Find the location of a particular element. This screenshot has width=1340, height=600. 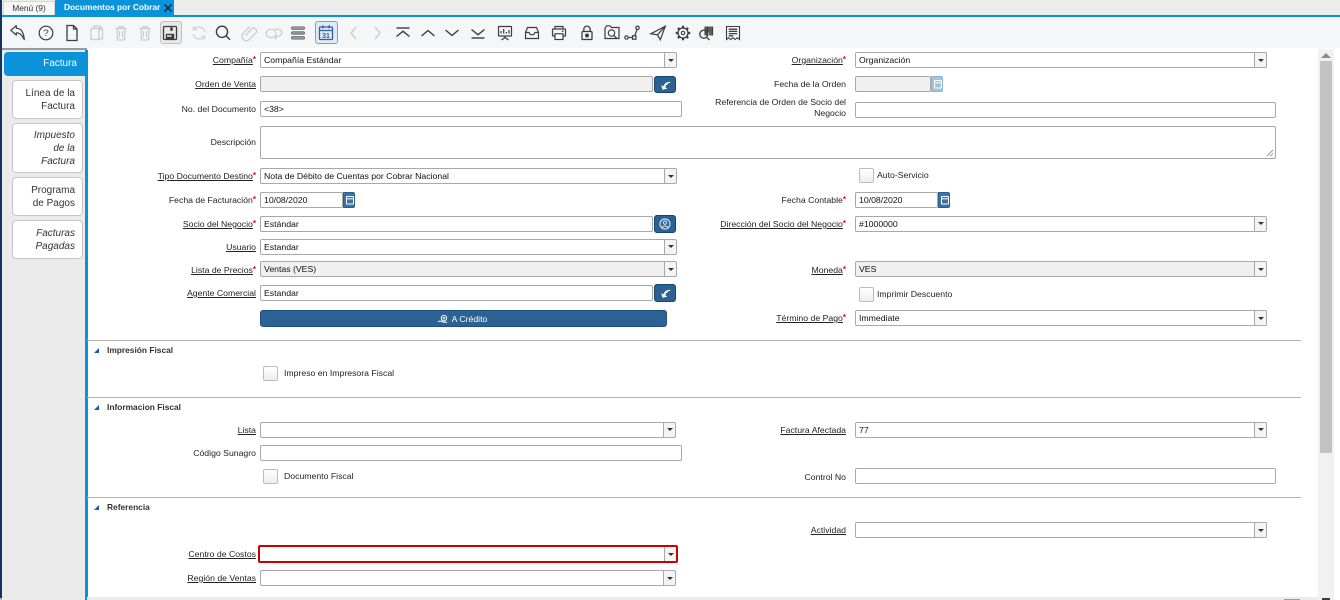

svg-text: 31 is located at coordinates (326, 36).